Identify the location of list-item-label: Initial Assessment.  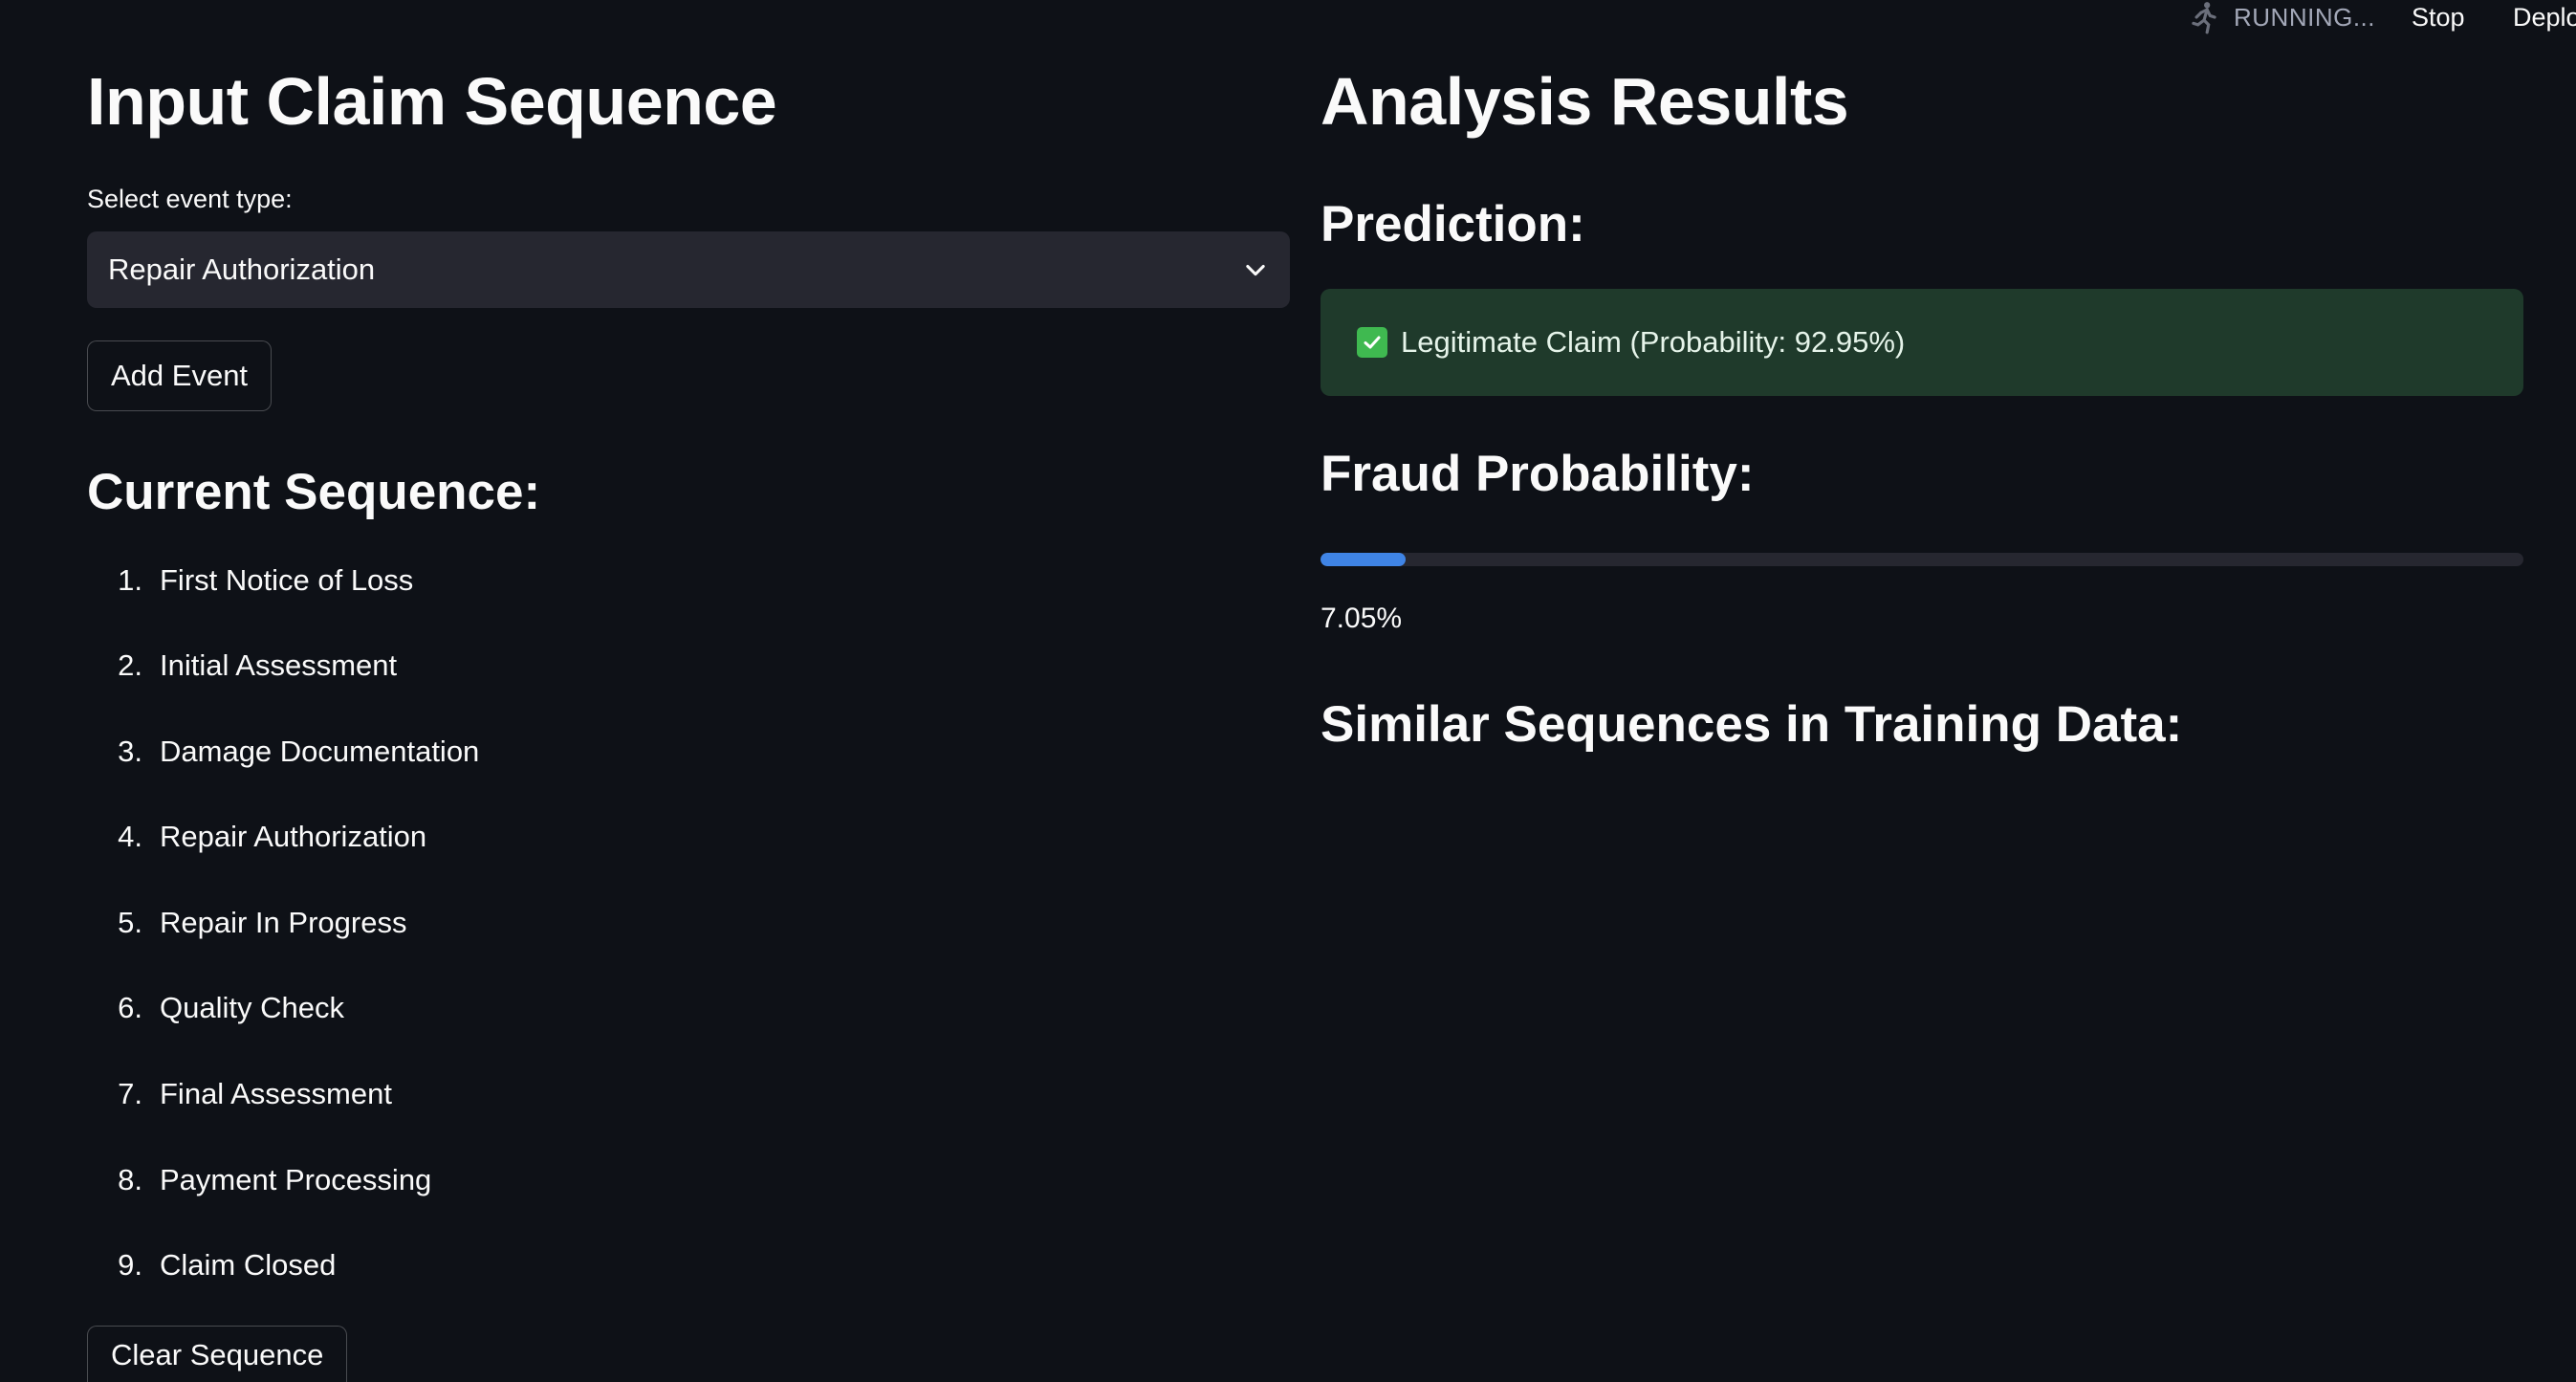
(279, 665).